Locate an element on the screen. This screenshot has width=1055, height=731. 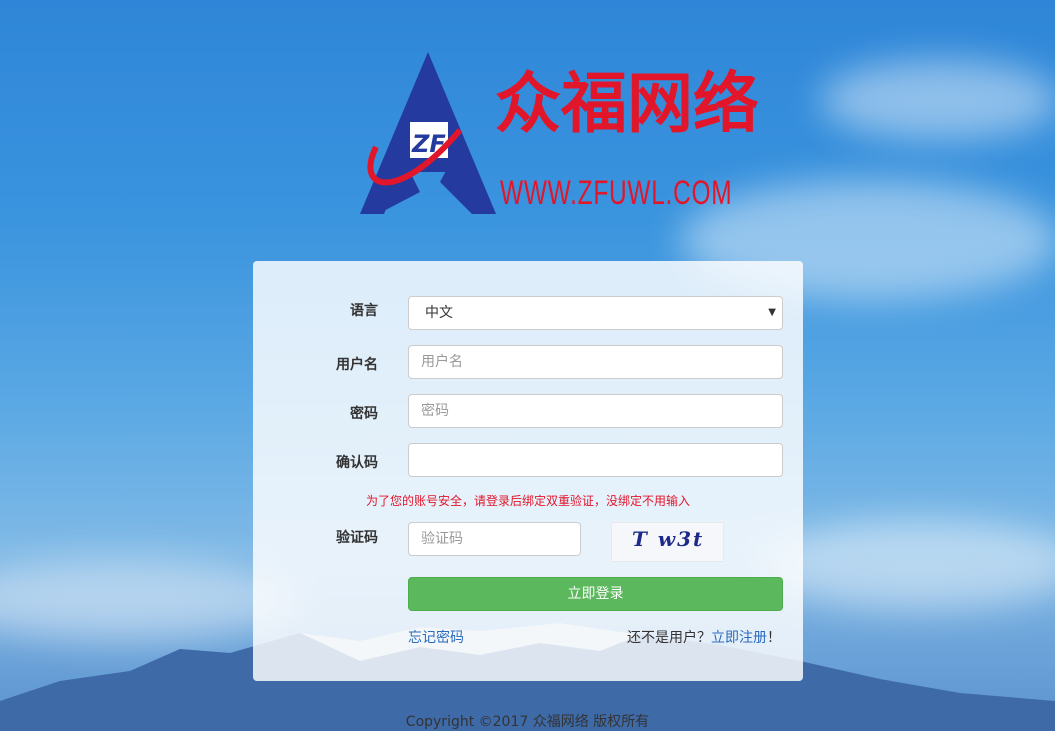
register-line: 还不是用户？立即注册！ is located at coordinates (704, 637).